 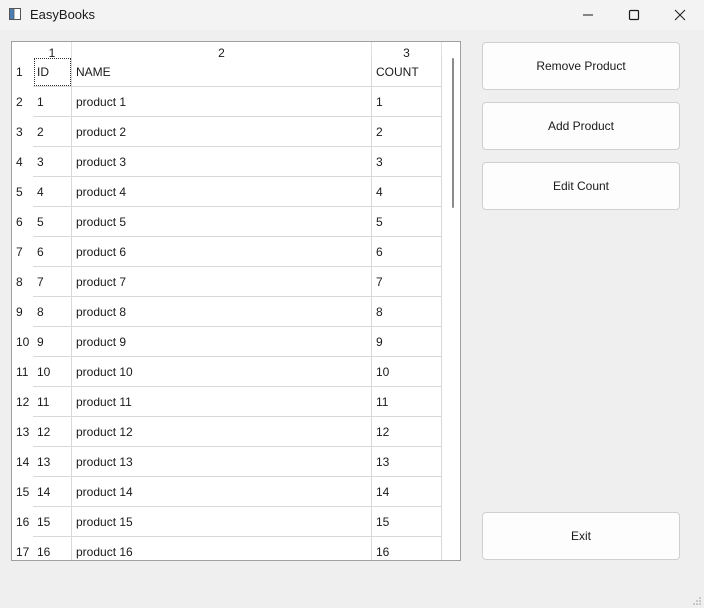 What do you see at coordinates (581, 126) in the screenshot?
I see `add-product-button: Add Product` at bounding box center [581, 126].